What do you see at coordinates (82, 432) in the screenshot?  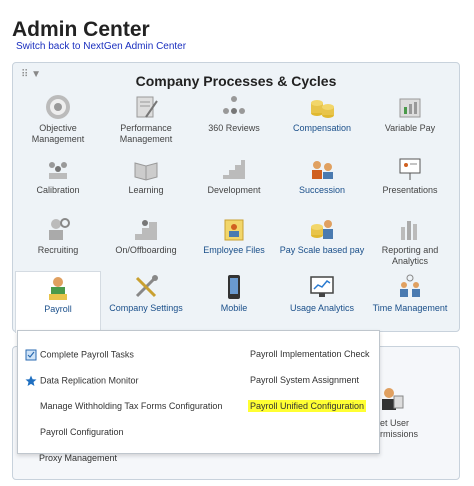 I see `menu-item-payroll-configuration: Payroll Configuration` at bounding box center [82, 432].